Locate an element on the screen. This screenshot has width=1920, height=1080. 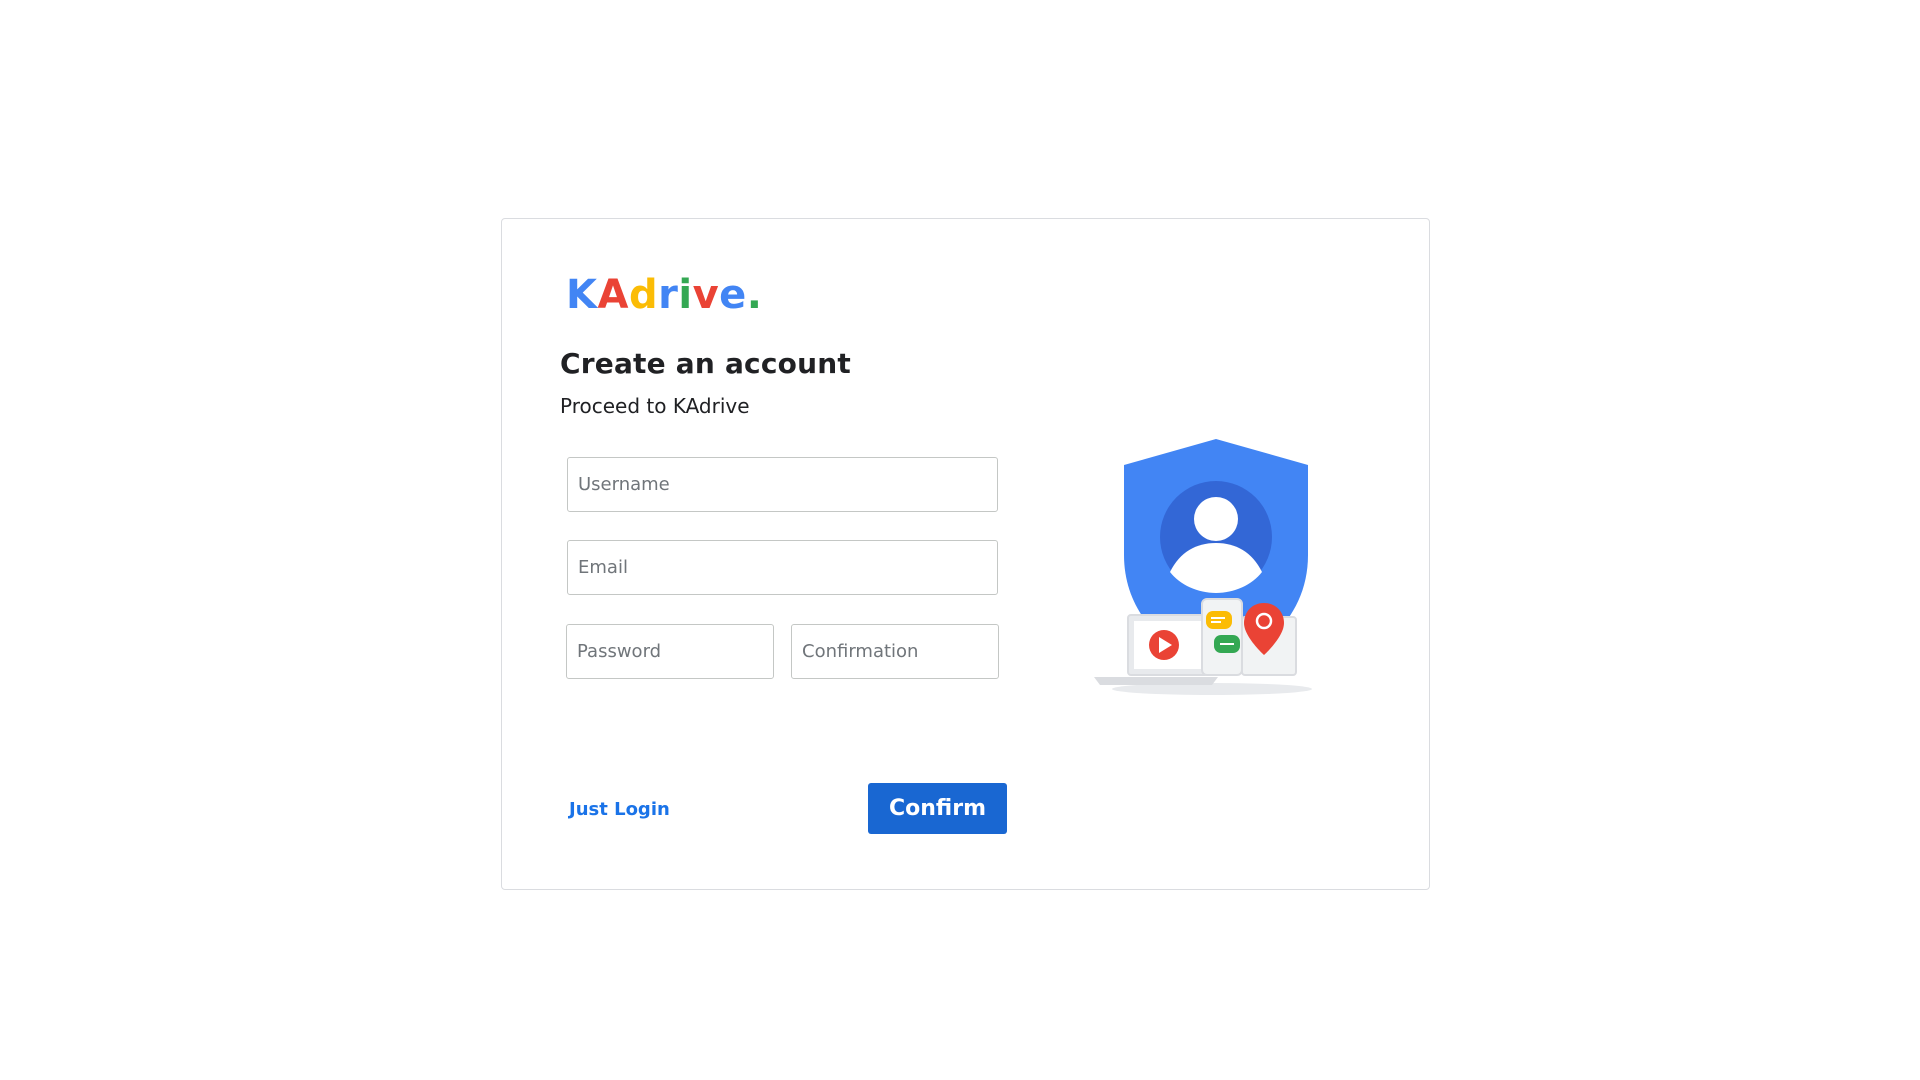
logo-letter-a: A is located at coordinates (613, 295).